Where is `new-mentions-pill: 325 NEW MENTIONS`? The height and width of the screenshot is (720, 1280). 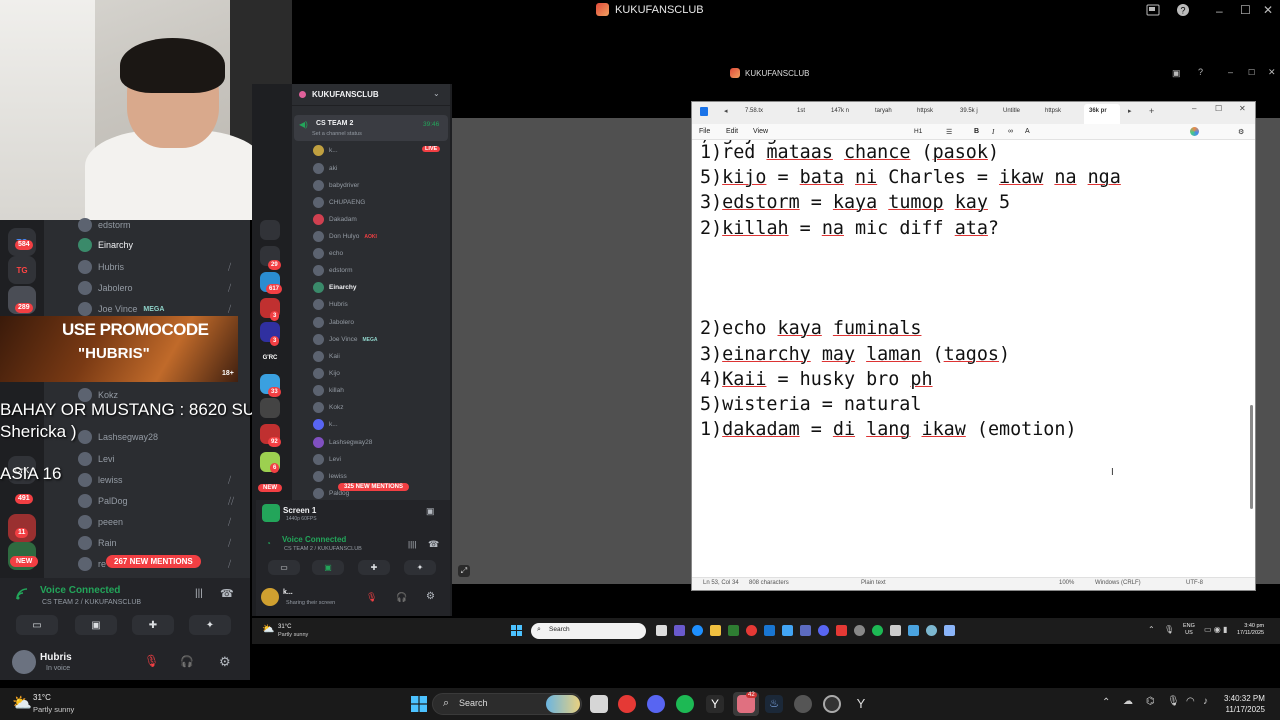
new-mentions-pill: 325 NEW MENTIONS is located at coordinates (374, 487).